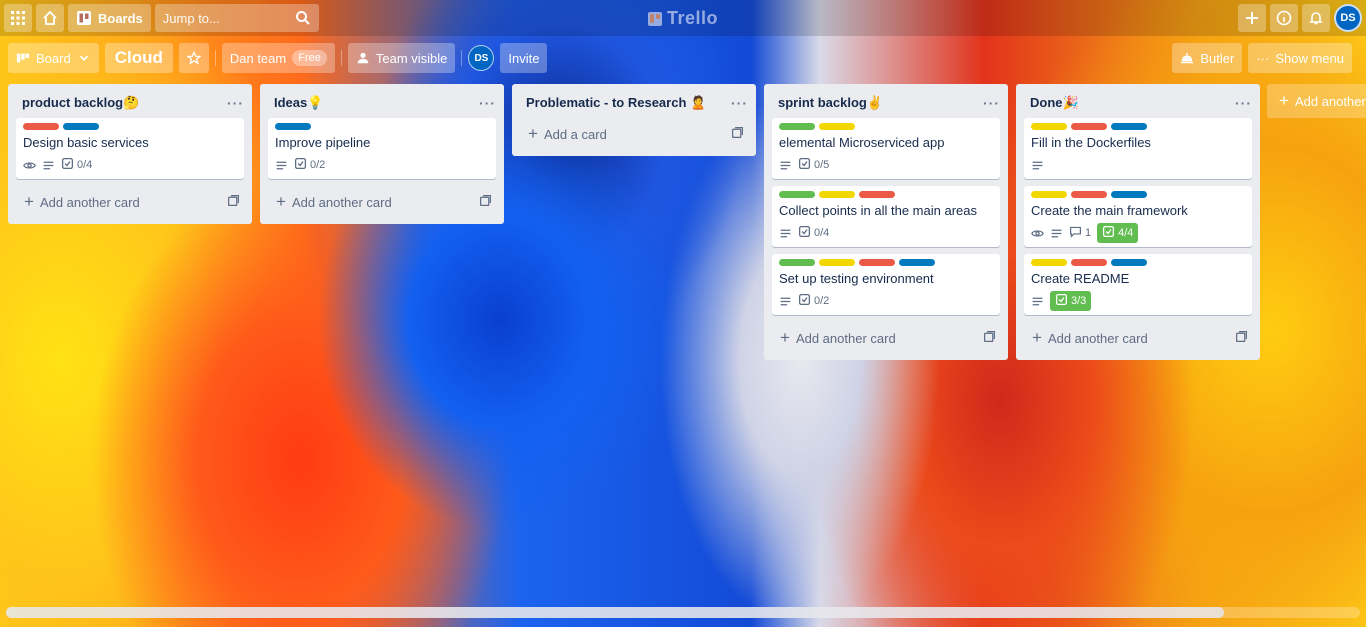 Image resolution: width=1366 pixels, height=627 pixels. I want to click on list-header: sprint backlog✌ ···, so click(886, 101).